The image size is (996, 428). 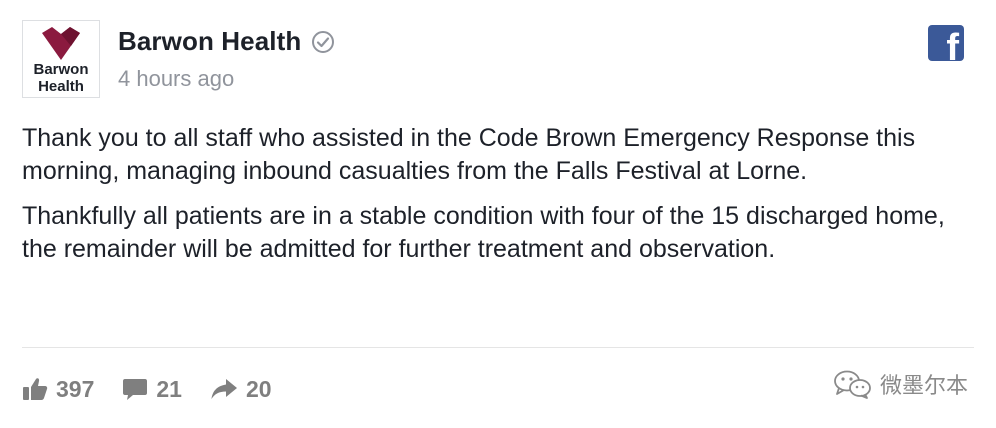 What do you see at coordinates (852, 384) in the screenshot?
I see `wechat-icon` at bounding box center [852, 384].